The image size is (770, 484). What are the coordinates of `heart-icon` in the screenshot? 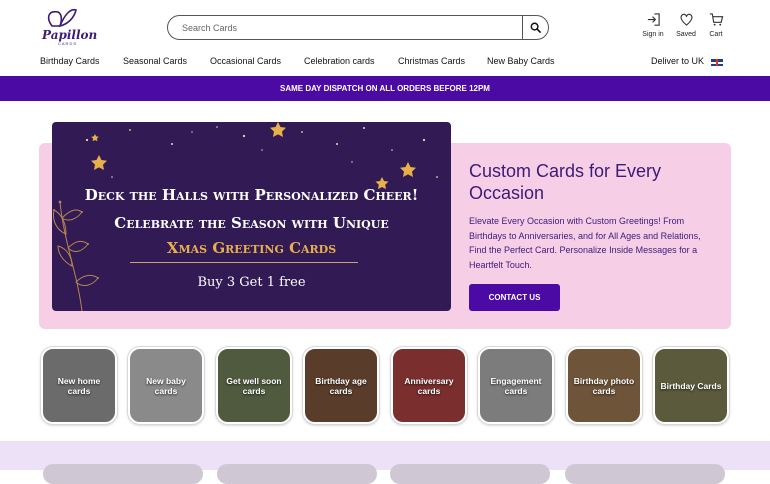 It's located at (686, 19).